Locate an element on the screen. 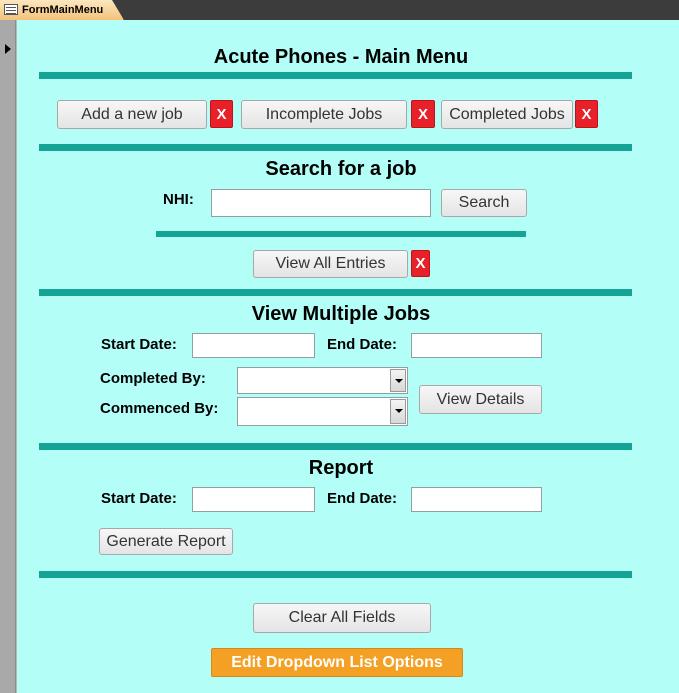 This screenshot has width=679, height=693. report-start-date-label: Start Date: is located at coordinates (139, 498).